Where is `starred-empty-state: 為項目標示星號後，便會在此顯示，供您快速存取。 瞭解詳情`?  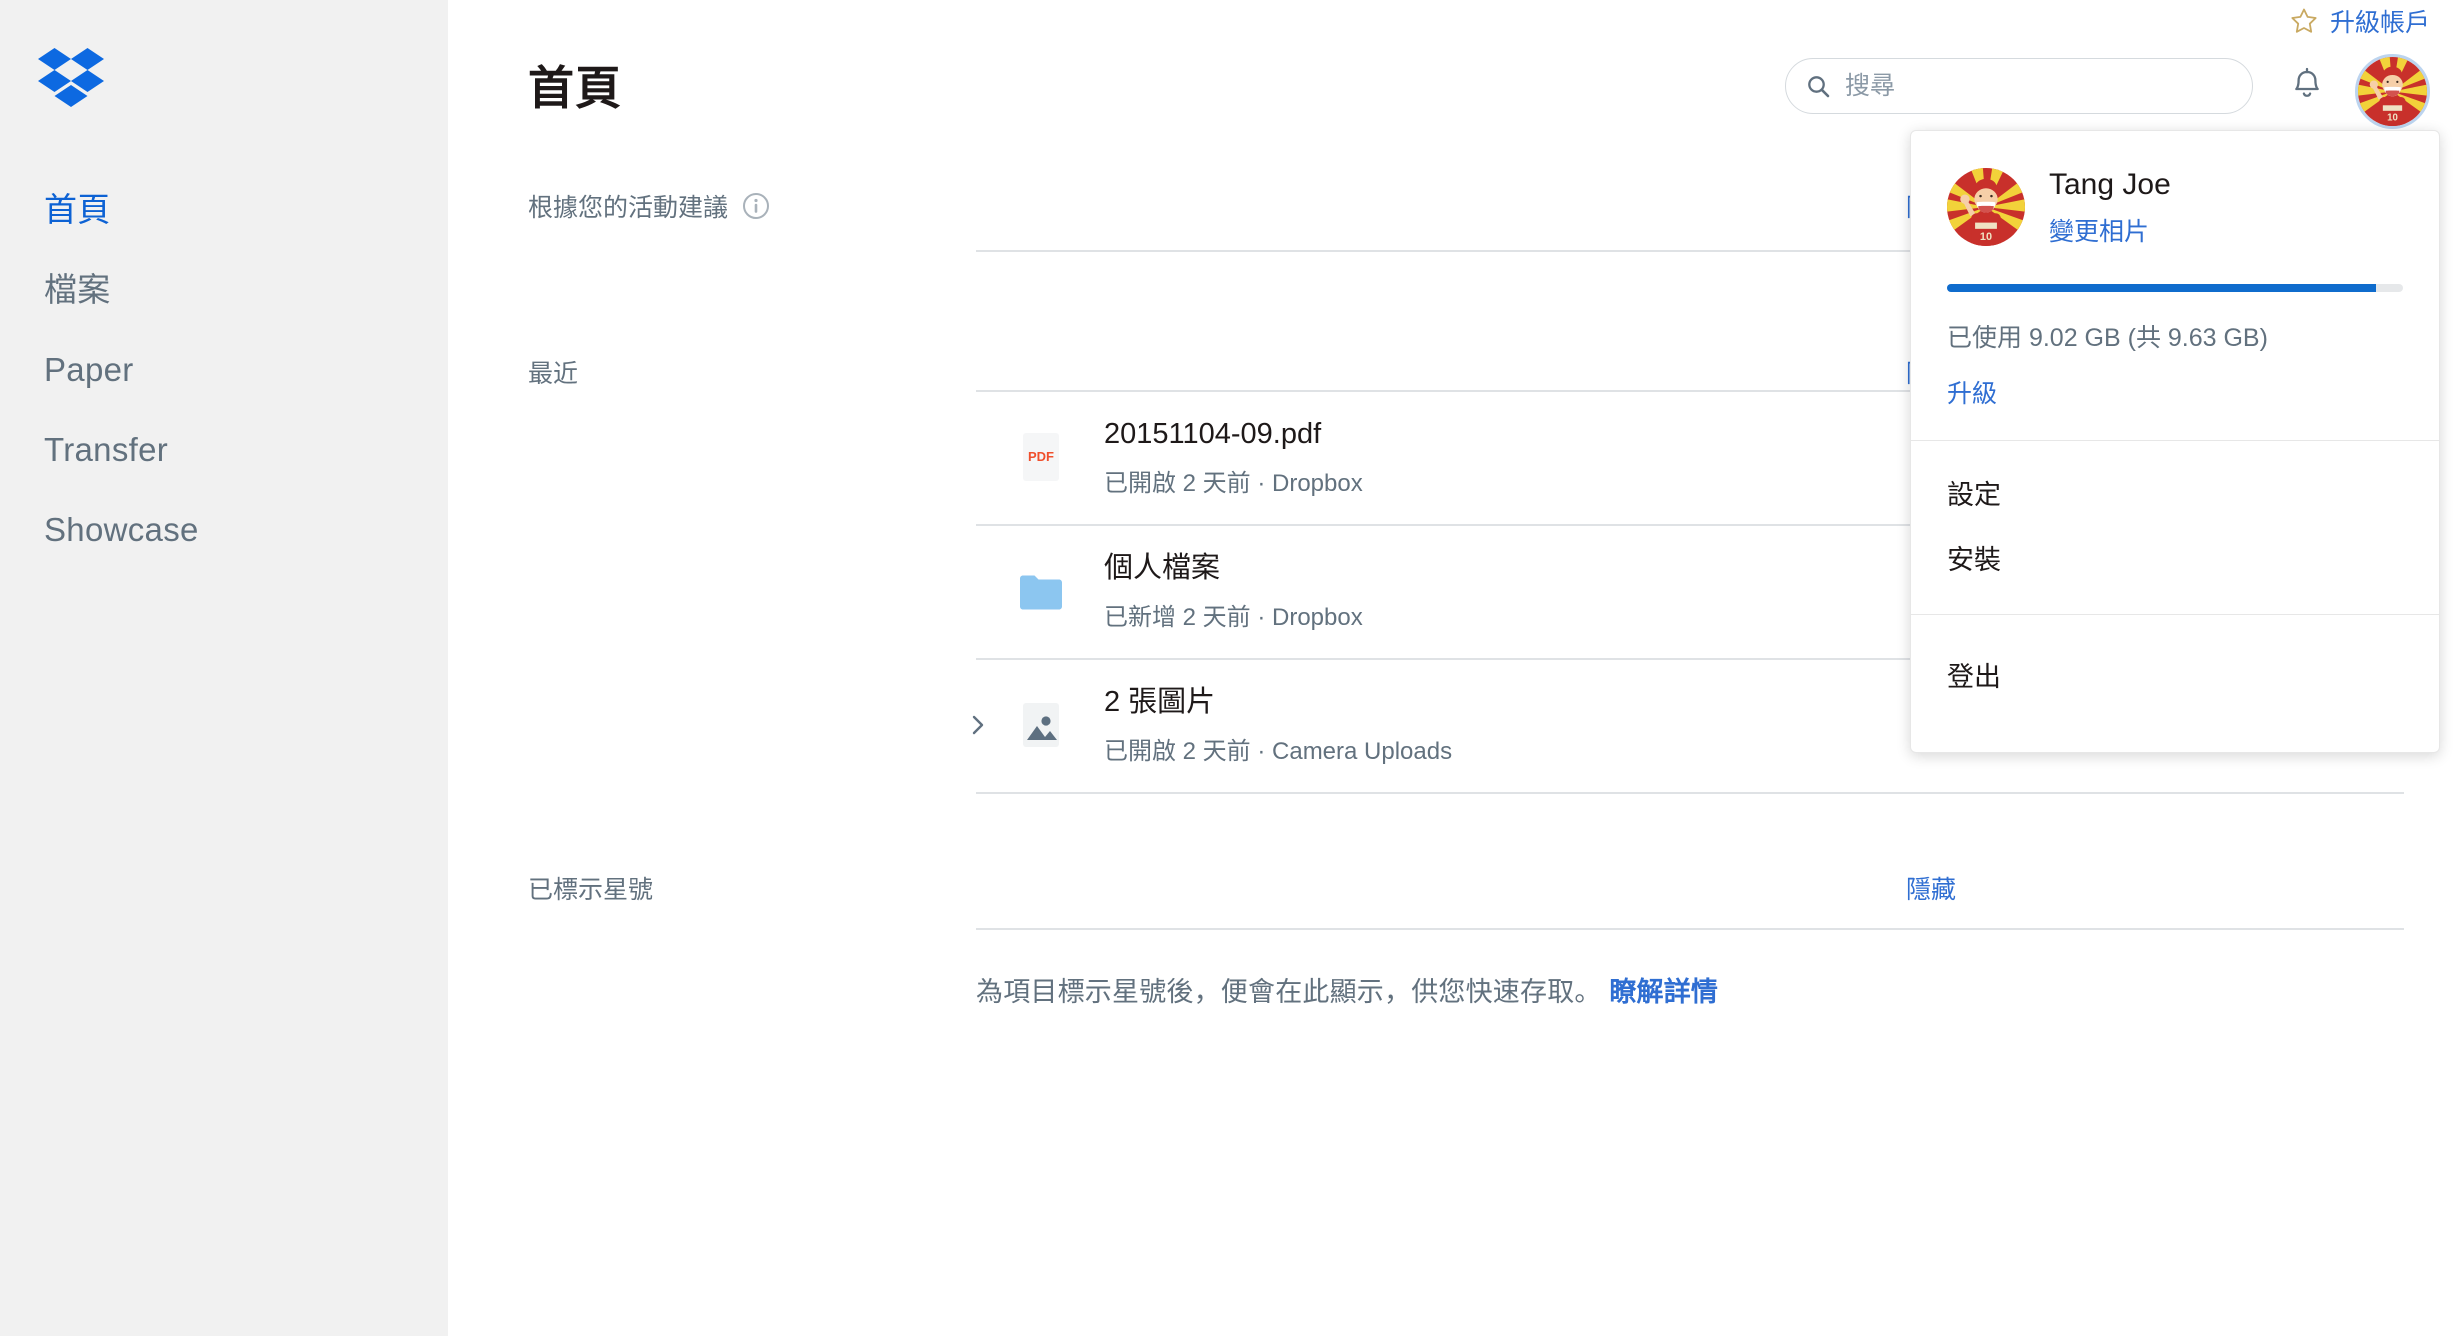
starred-empty-state: 為項目標示星號後，便會在此顯示，供您快速存取。 瞭解詳情 is located at coordinates (1347, 989).